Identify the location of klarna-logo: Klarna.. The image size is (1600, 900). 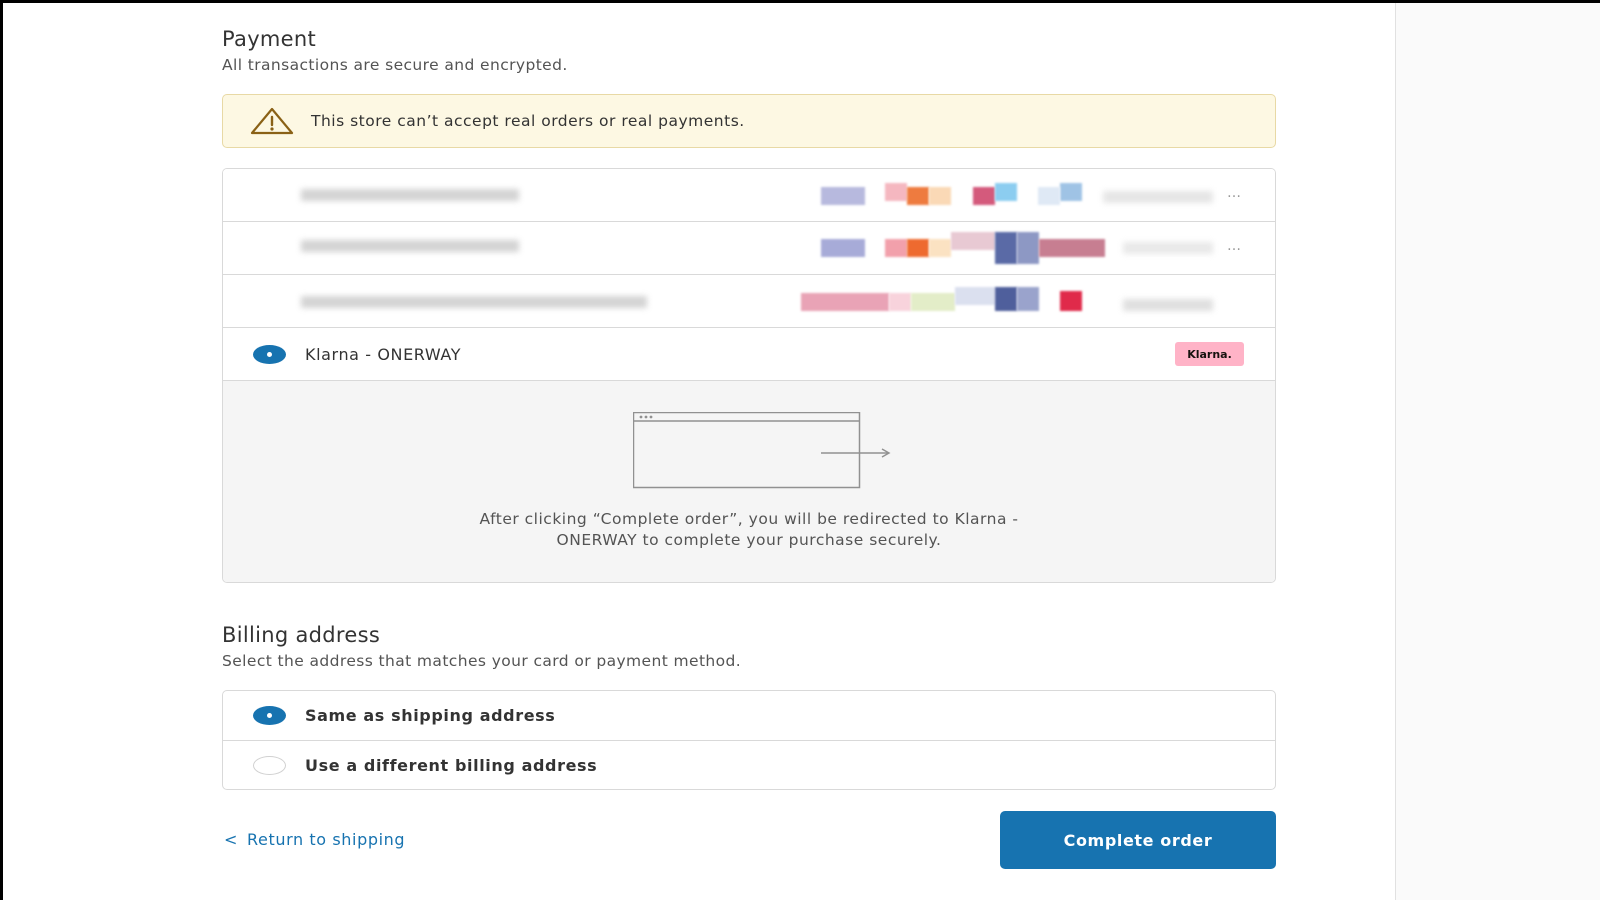
(1209, 354).